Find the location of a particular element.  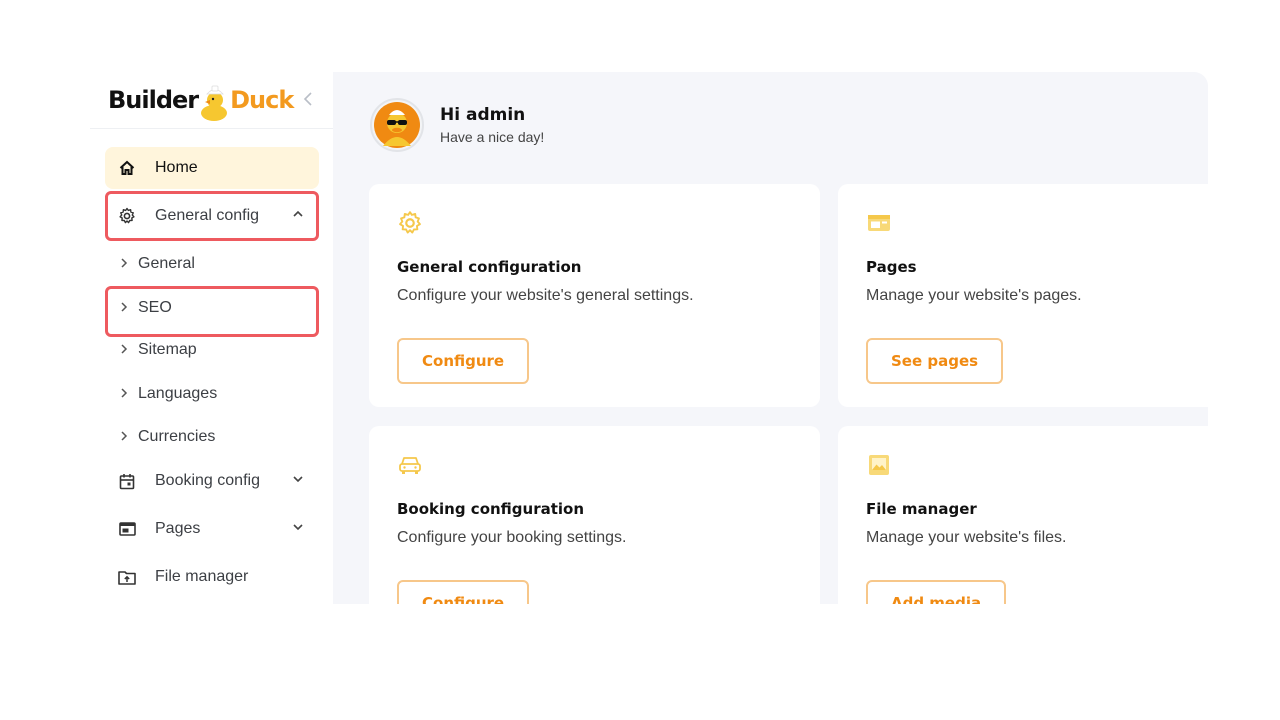

sidebar-item-pages: Pages is located at coordinates (212, 529).